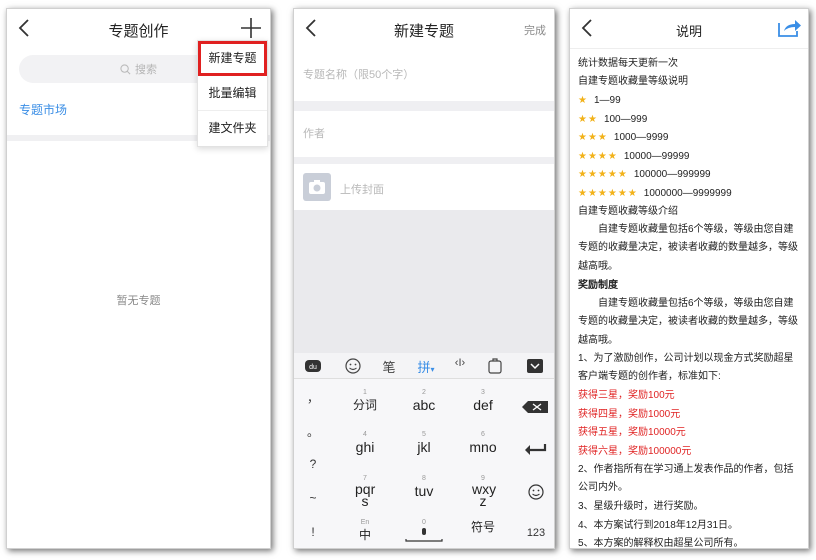  Describe the element at coordinates (535, 407) in the screenshot. I see `backspace-icon` at that location.